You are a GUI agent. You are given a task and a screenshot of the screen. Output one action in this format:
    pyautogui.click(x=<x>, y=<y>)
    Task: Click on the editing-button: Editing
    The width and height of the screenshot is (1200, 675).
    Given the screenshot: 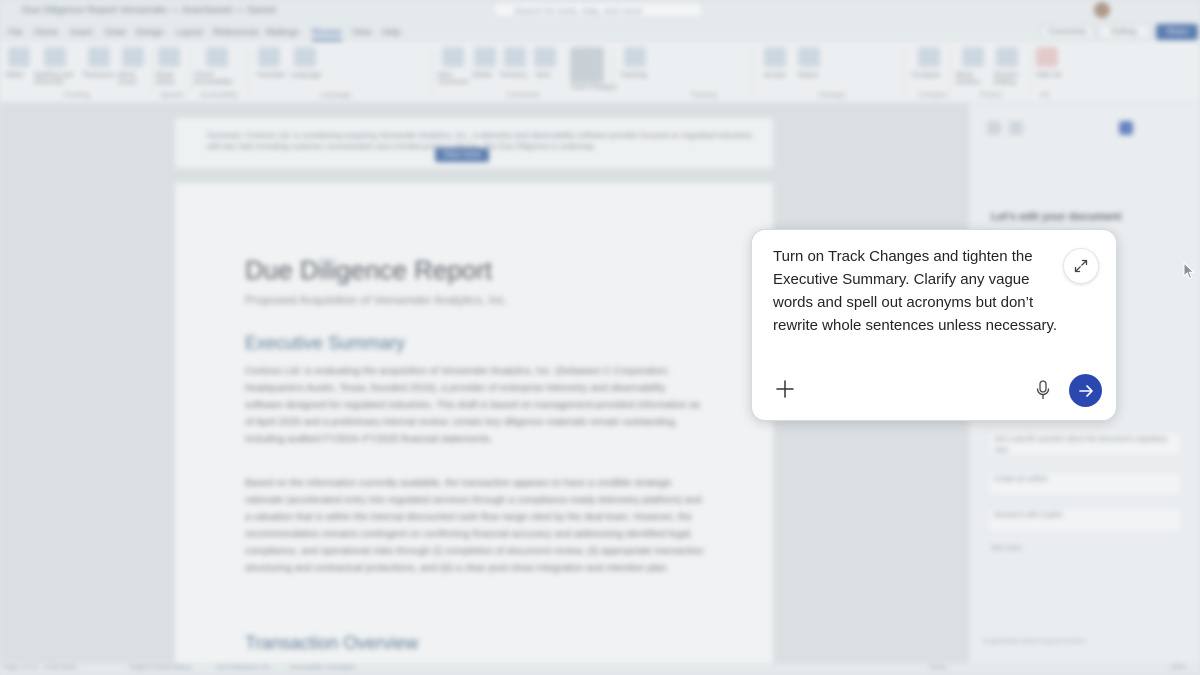 What is the action you would take?
    pyautogui.click(x=1124, y=32)
    